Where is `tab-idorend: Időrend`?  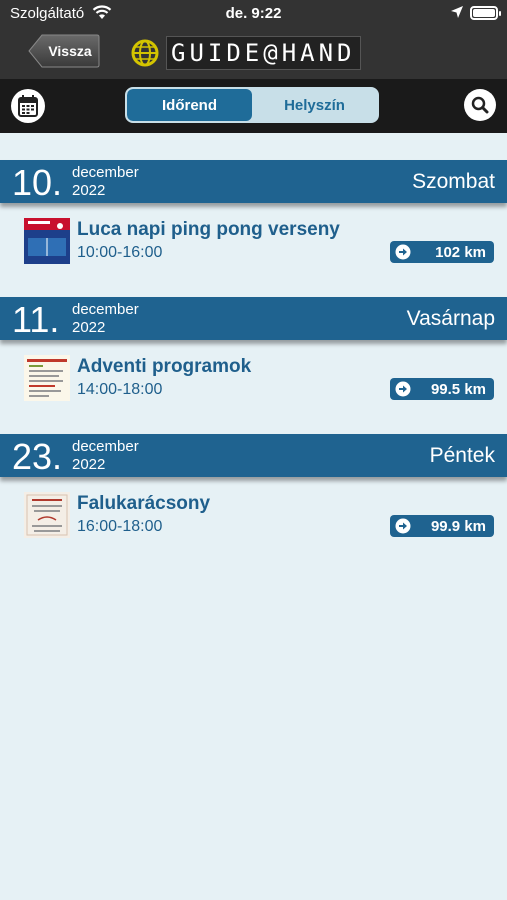
tab-idorend: Időrend is located at coordinates (189, 105).